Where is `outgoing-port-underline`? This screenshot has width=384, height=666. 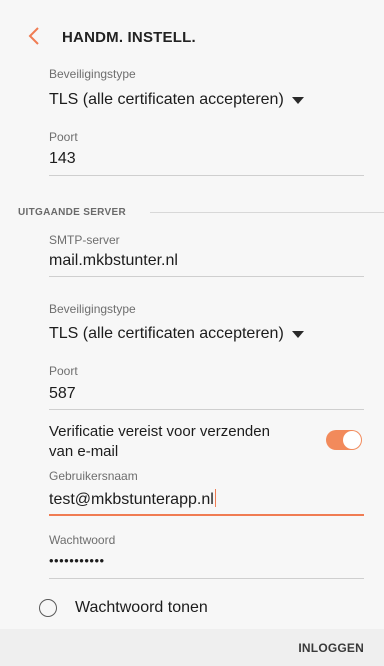
outgoing-port-underline is located at coordinates (206, 409).